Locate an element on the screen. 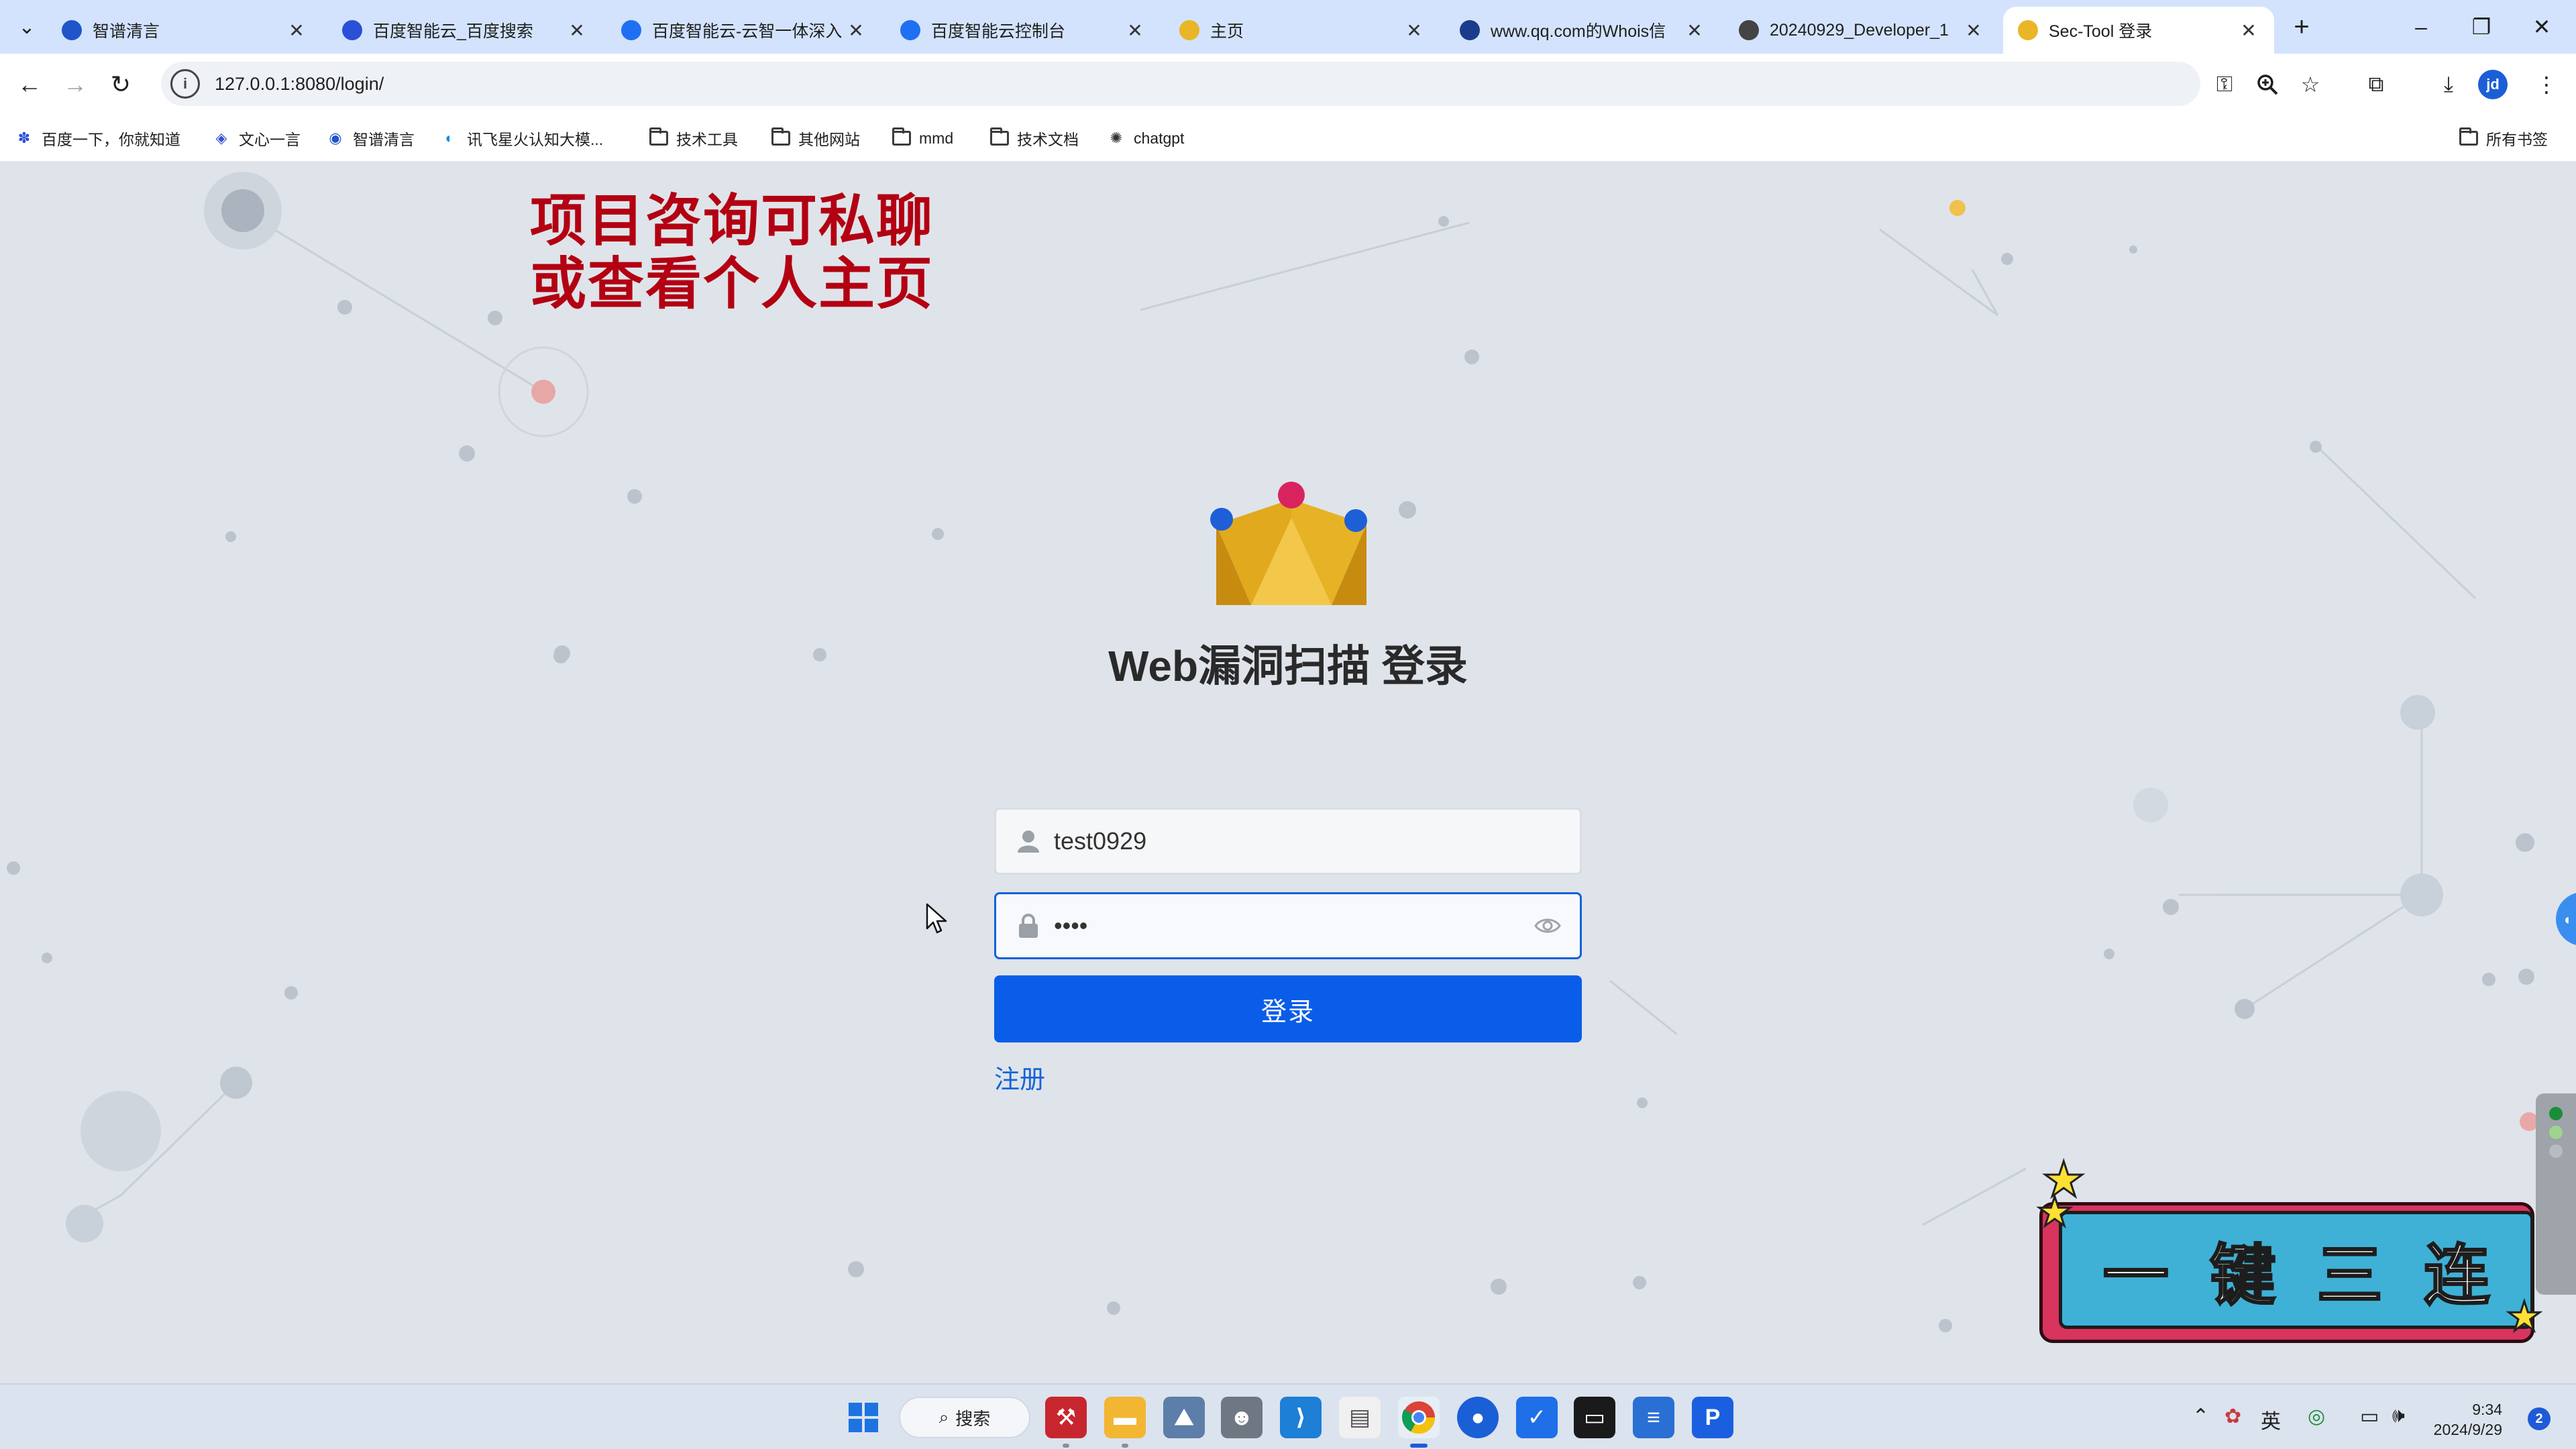 The height and width of the screenshot is (1449, 2576). network-icon: ▭ is located at coordinates (2369, 1416).